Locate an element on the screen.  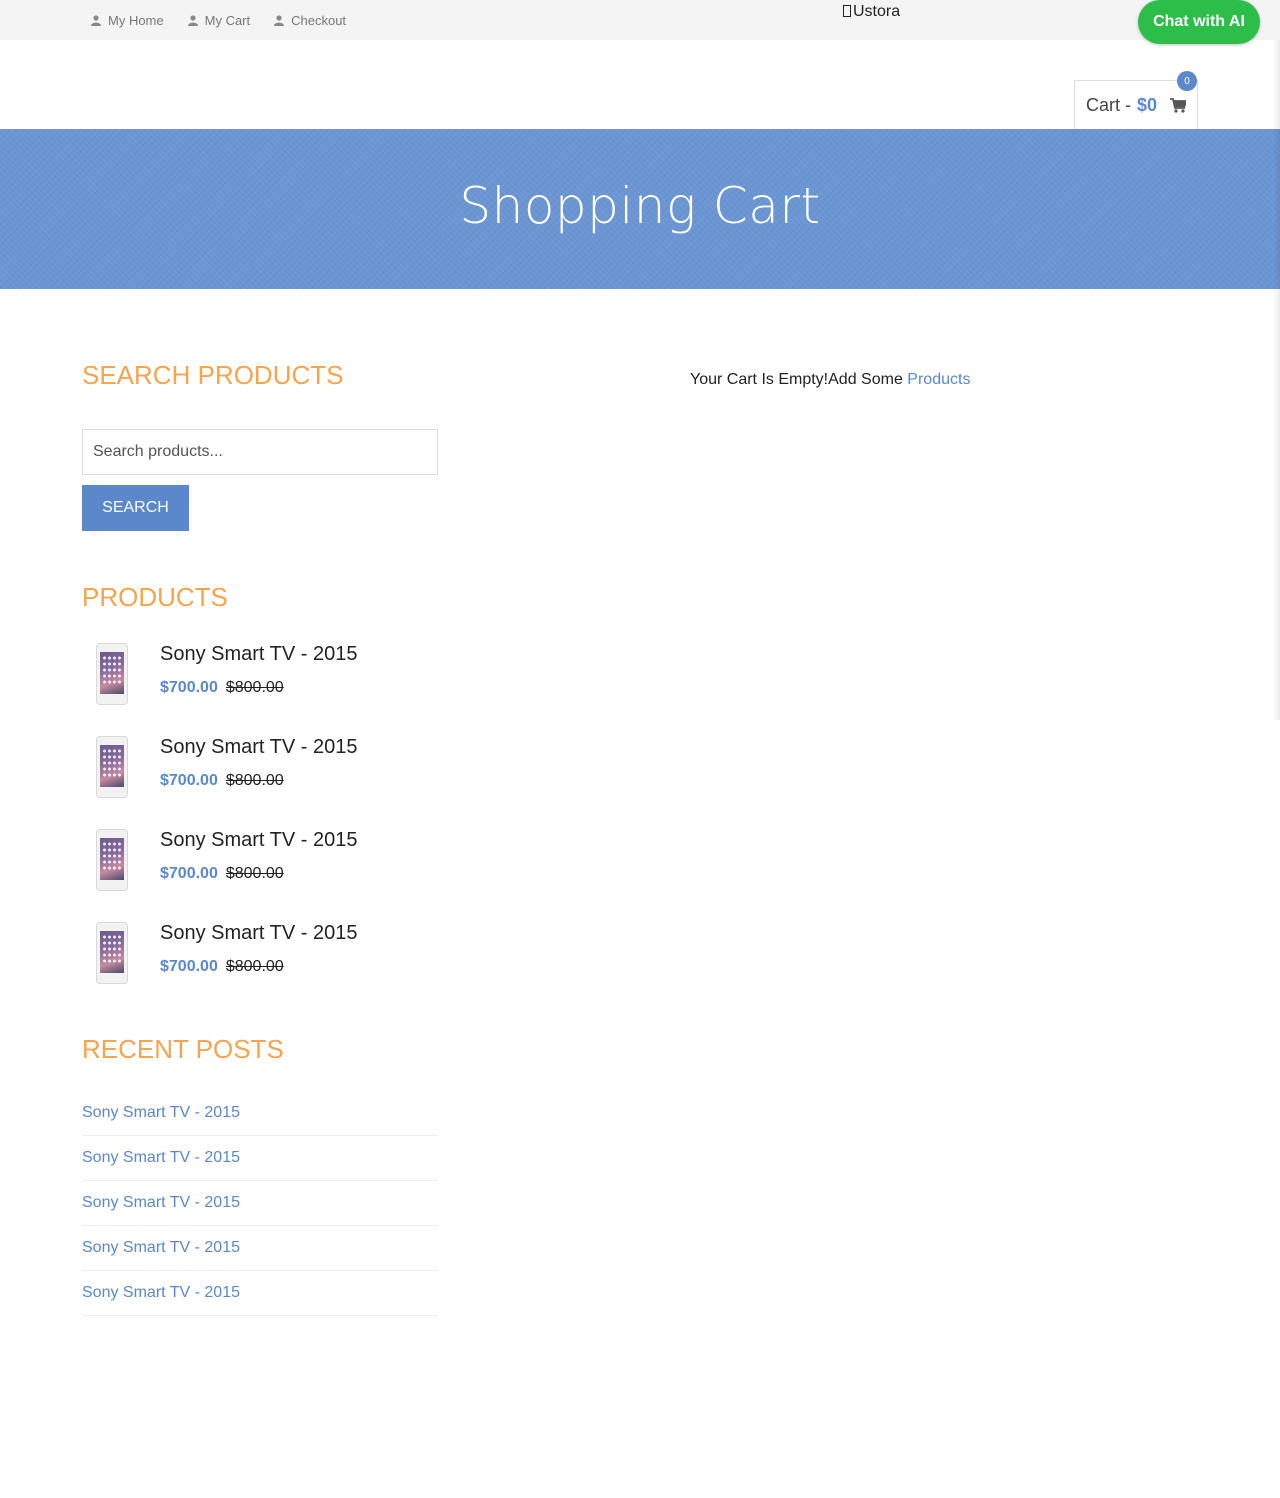
nav-checkout: Checkout is located at coordinates (310, 20).